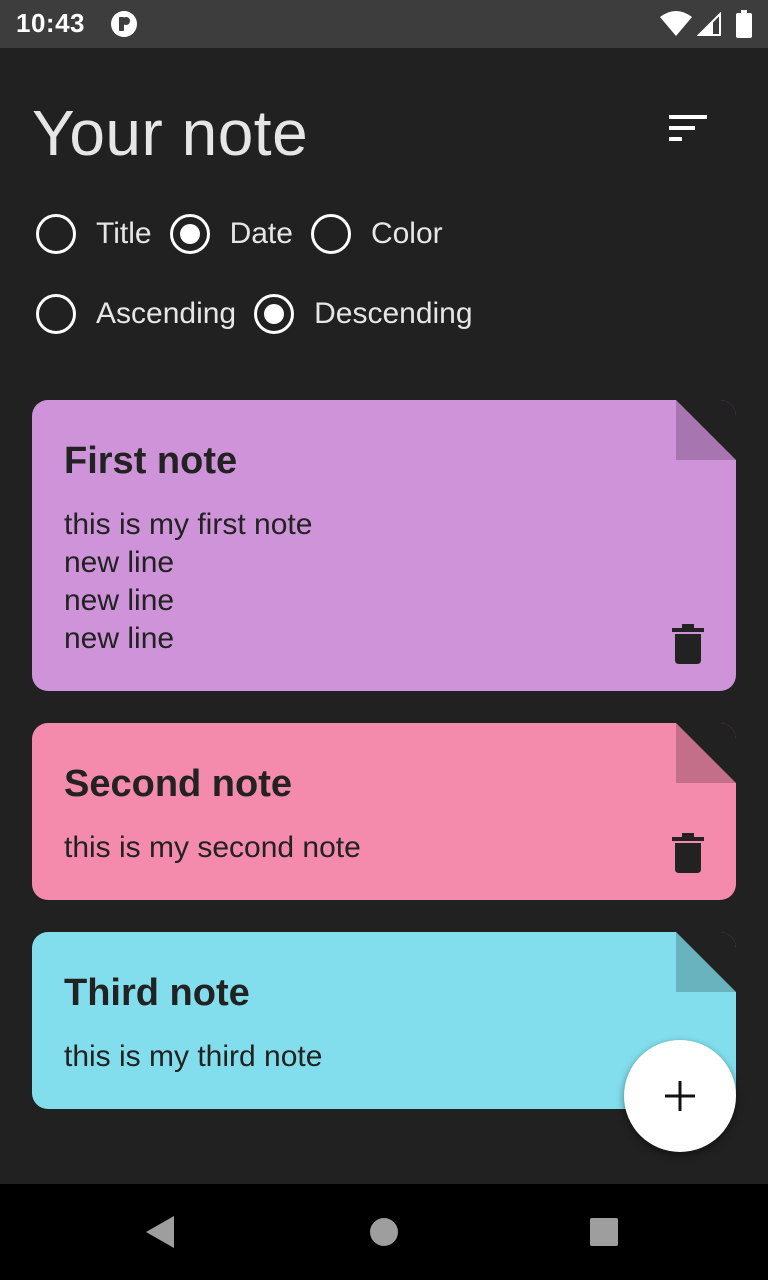 Image resolution: width=768 pixels, height=1280 pixels. What do you see at coordinates (94, 234) in the screenshot?
I see `radio-option-title: Title` at bounding box center [94, 234].